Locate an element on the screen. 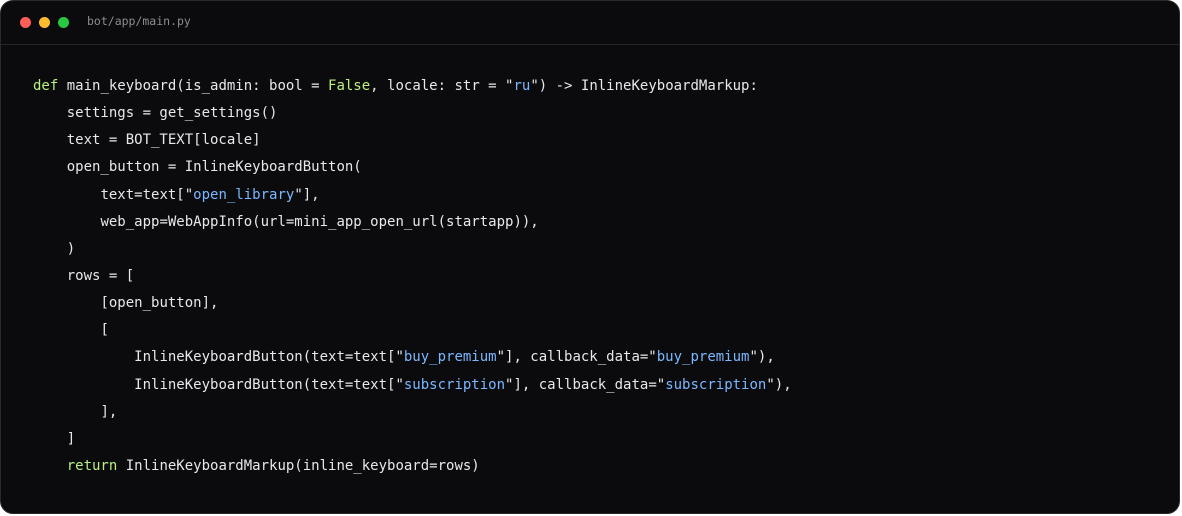 The image size is (1182, 516). code-token: main_keyboard(is_admin: bool = is located at coordinates (193, 86).